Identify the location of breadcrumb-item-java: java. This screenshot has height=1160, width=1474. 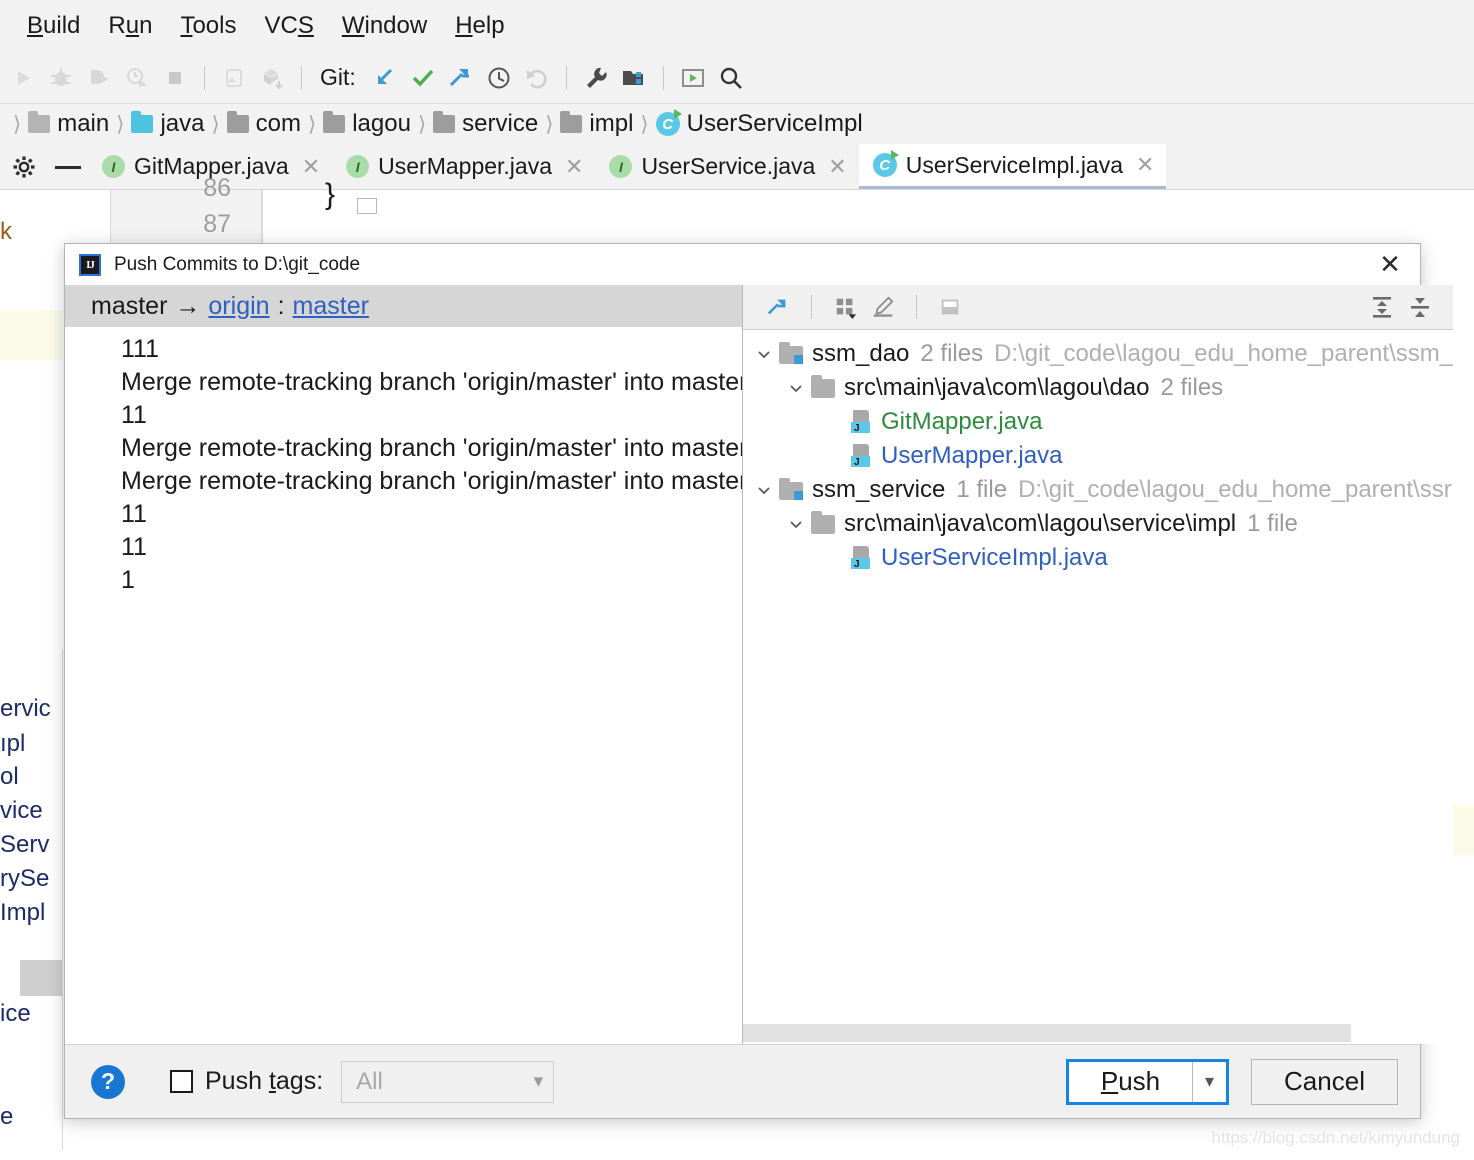
(167, 124).